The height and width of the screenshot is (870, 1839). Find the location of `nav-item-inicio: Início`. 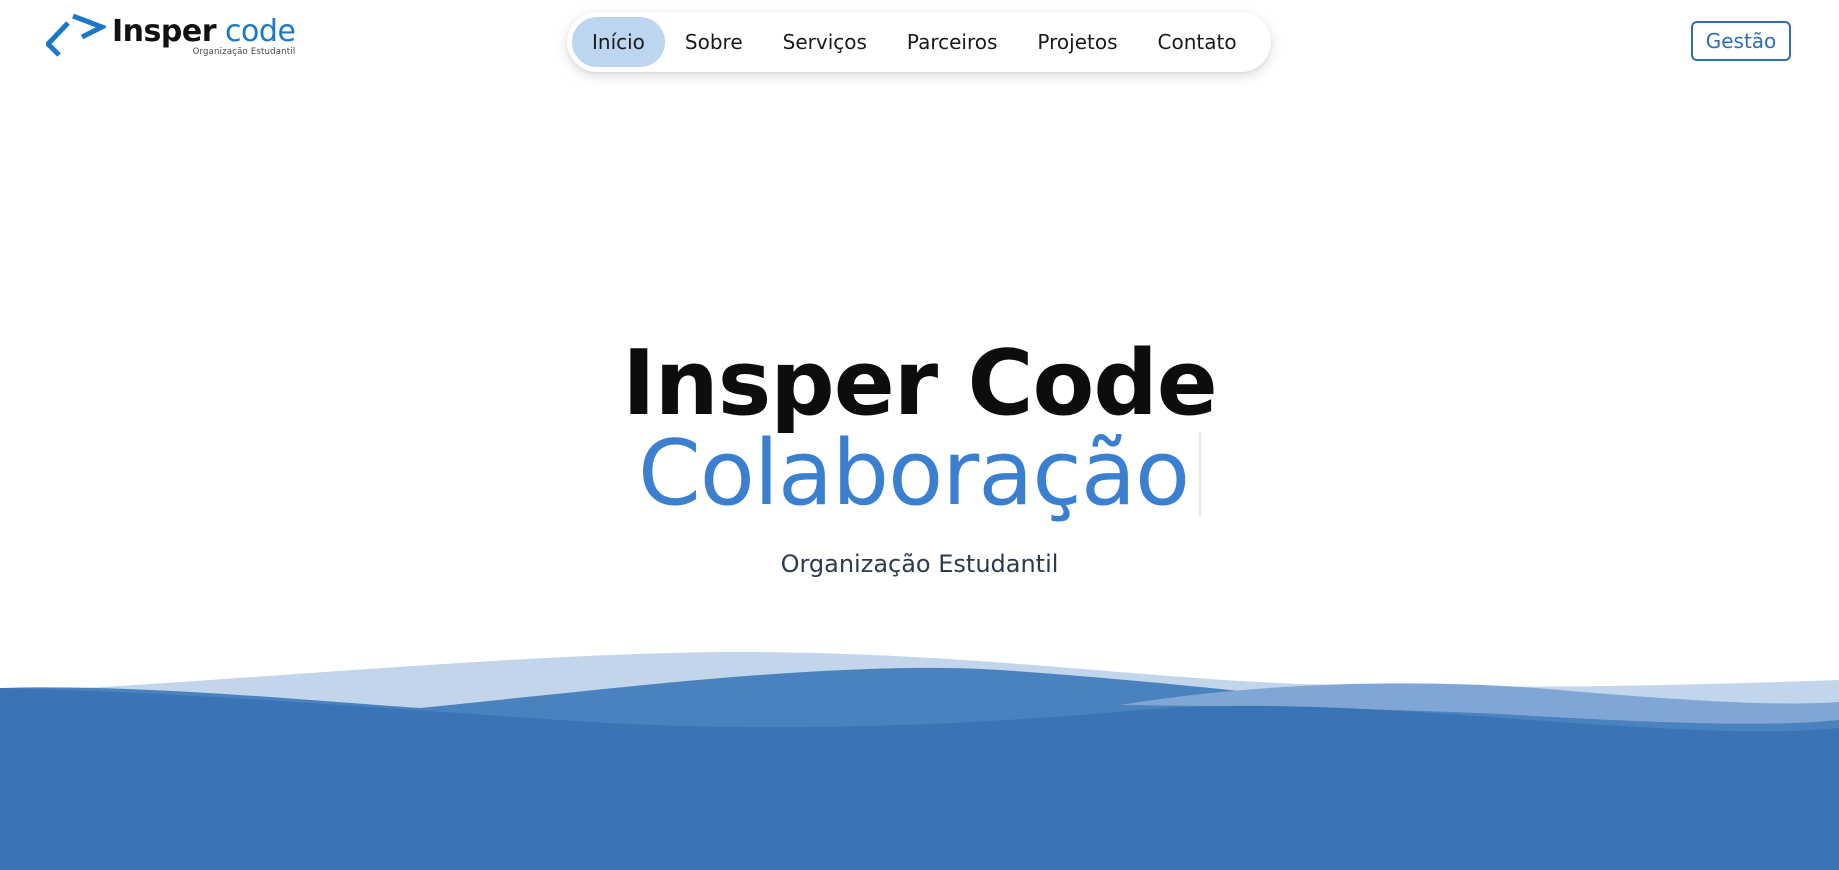

nav-item-inicio: Início is located at coordinates (618, 42).